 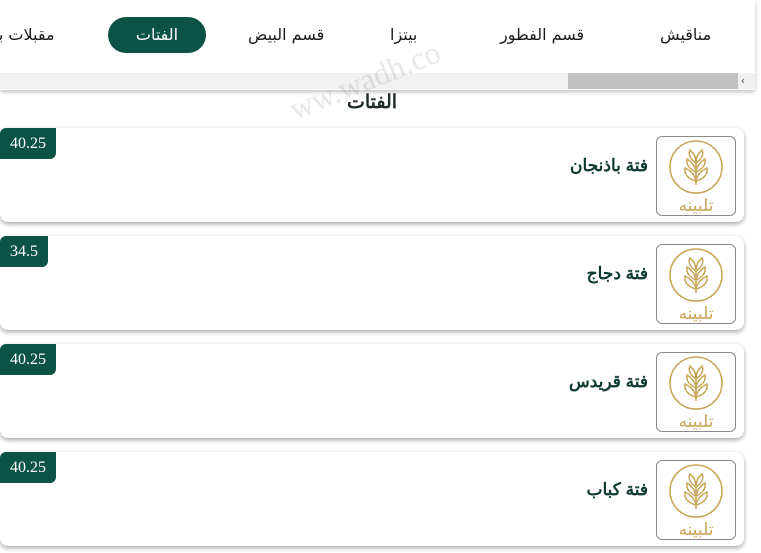 What do you see at coordinates (286, 35) in the screenshot?
I see `tab-eggs: قسم البيض` at bounding box center [286, 35].